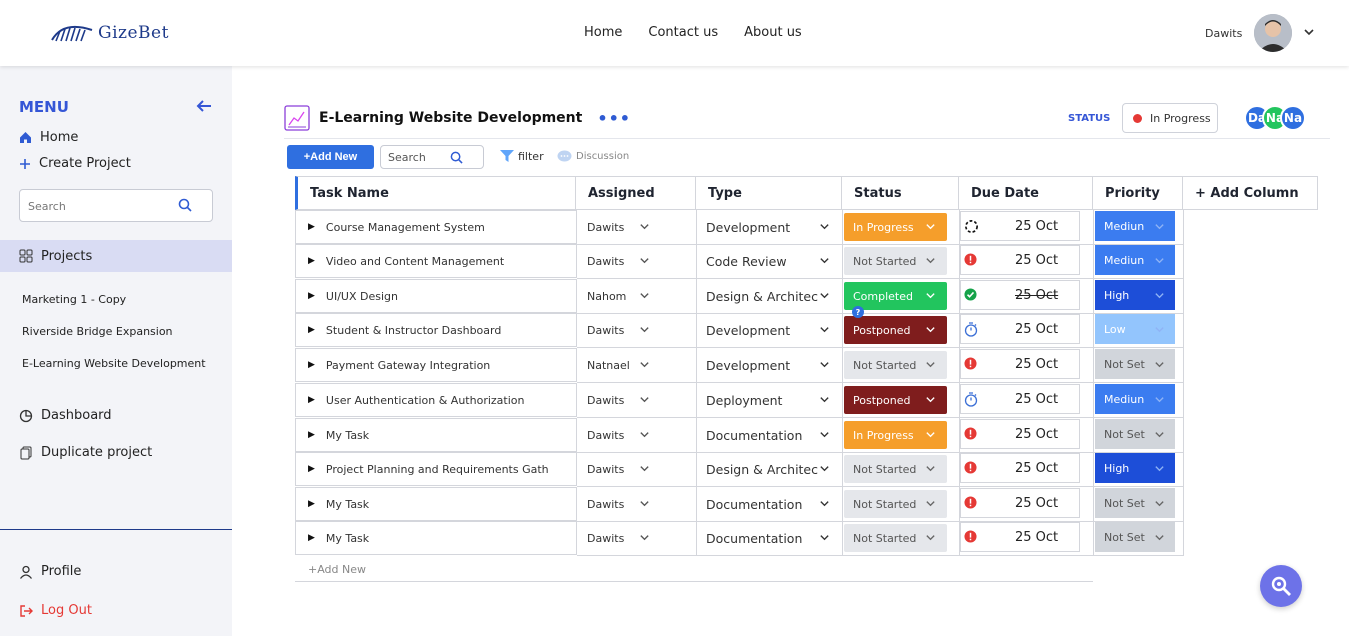 Image resolution: width=1349 pixels, height=636 pixels. I want to click on project-status-select: In Progress, so click(1170, 118).